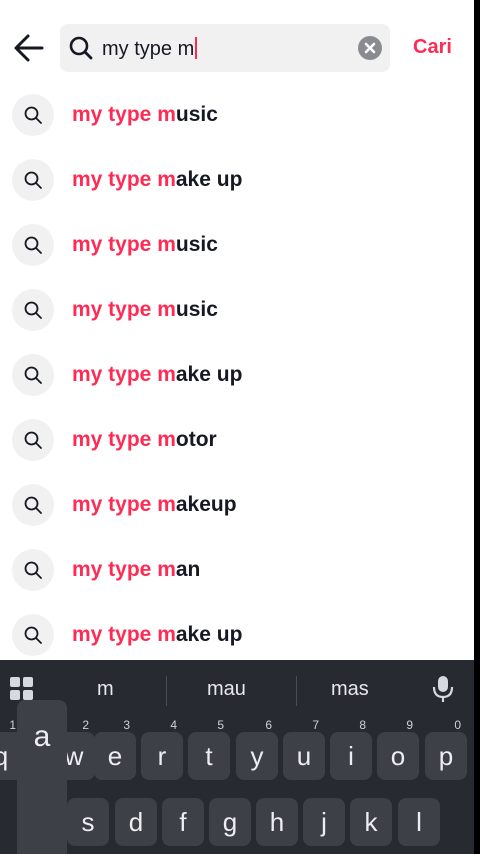 The width and height of the screenshot is (480, 854). What do you see at coordinates (237, 570) in the screenshot?
I see `suggestion-item: my type man` at bounding box center [237, 570].